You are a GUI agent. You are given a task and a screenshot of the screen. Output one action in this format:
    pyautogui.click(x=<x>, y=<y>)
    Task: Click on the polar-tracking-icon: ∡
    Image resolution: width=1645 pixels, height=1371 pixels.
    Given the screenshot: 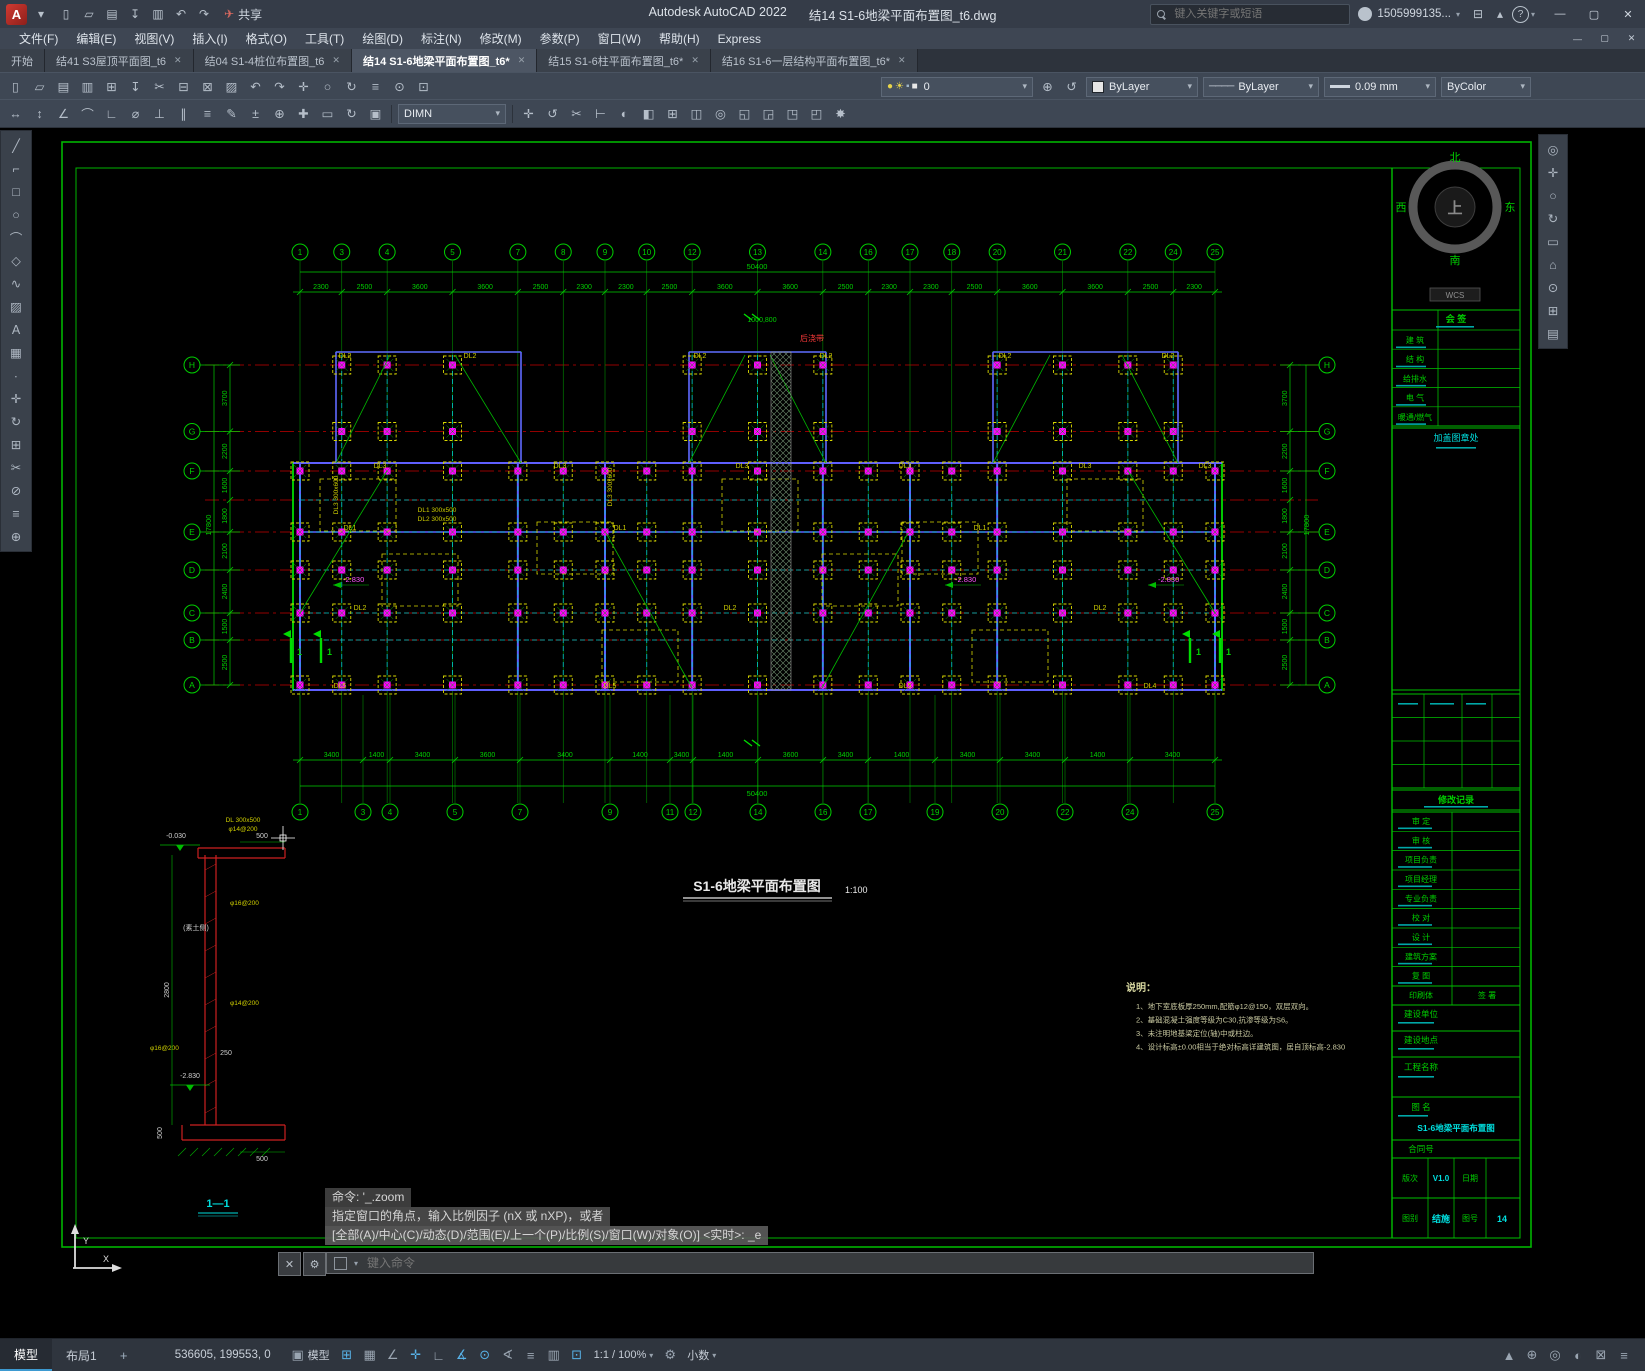 What is the action you would take?
    pyautogui.click(x=462, y=1355)
    